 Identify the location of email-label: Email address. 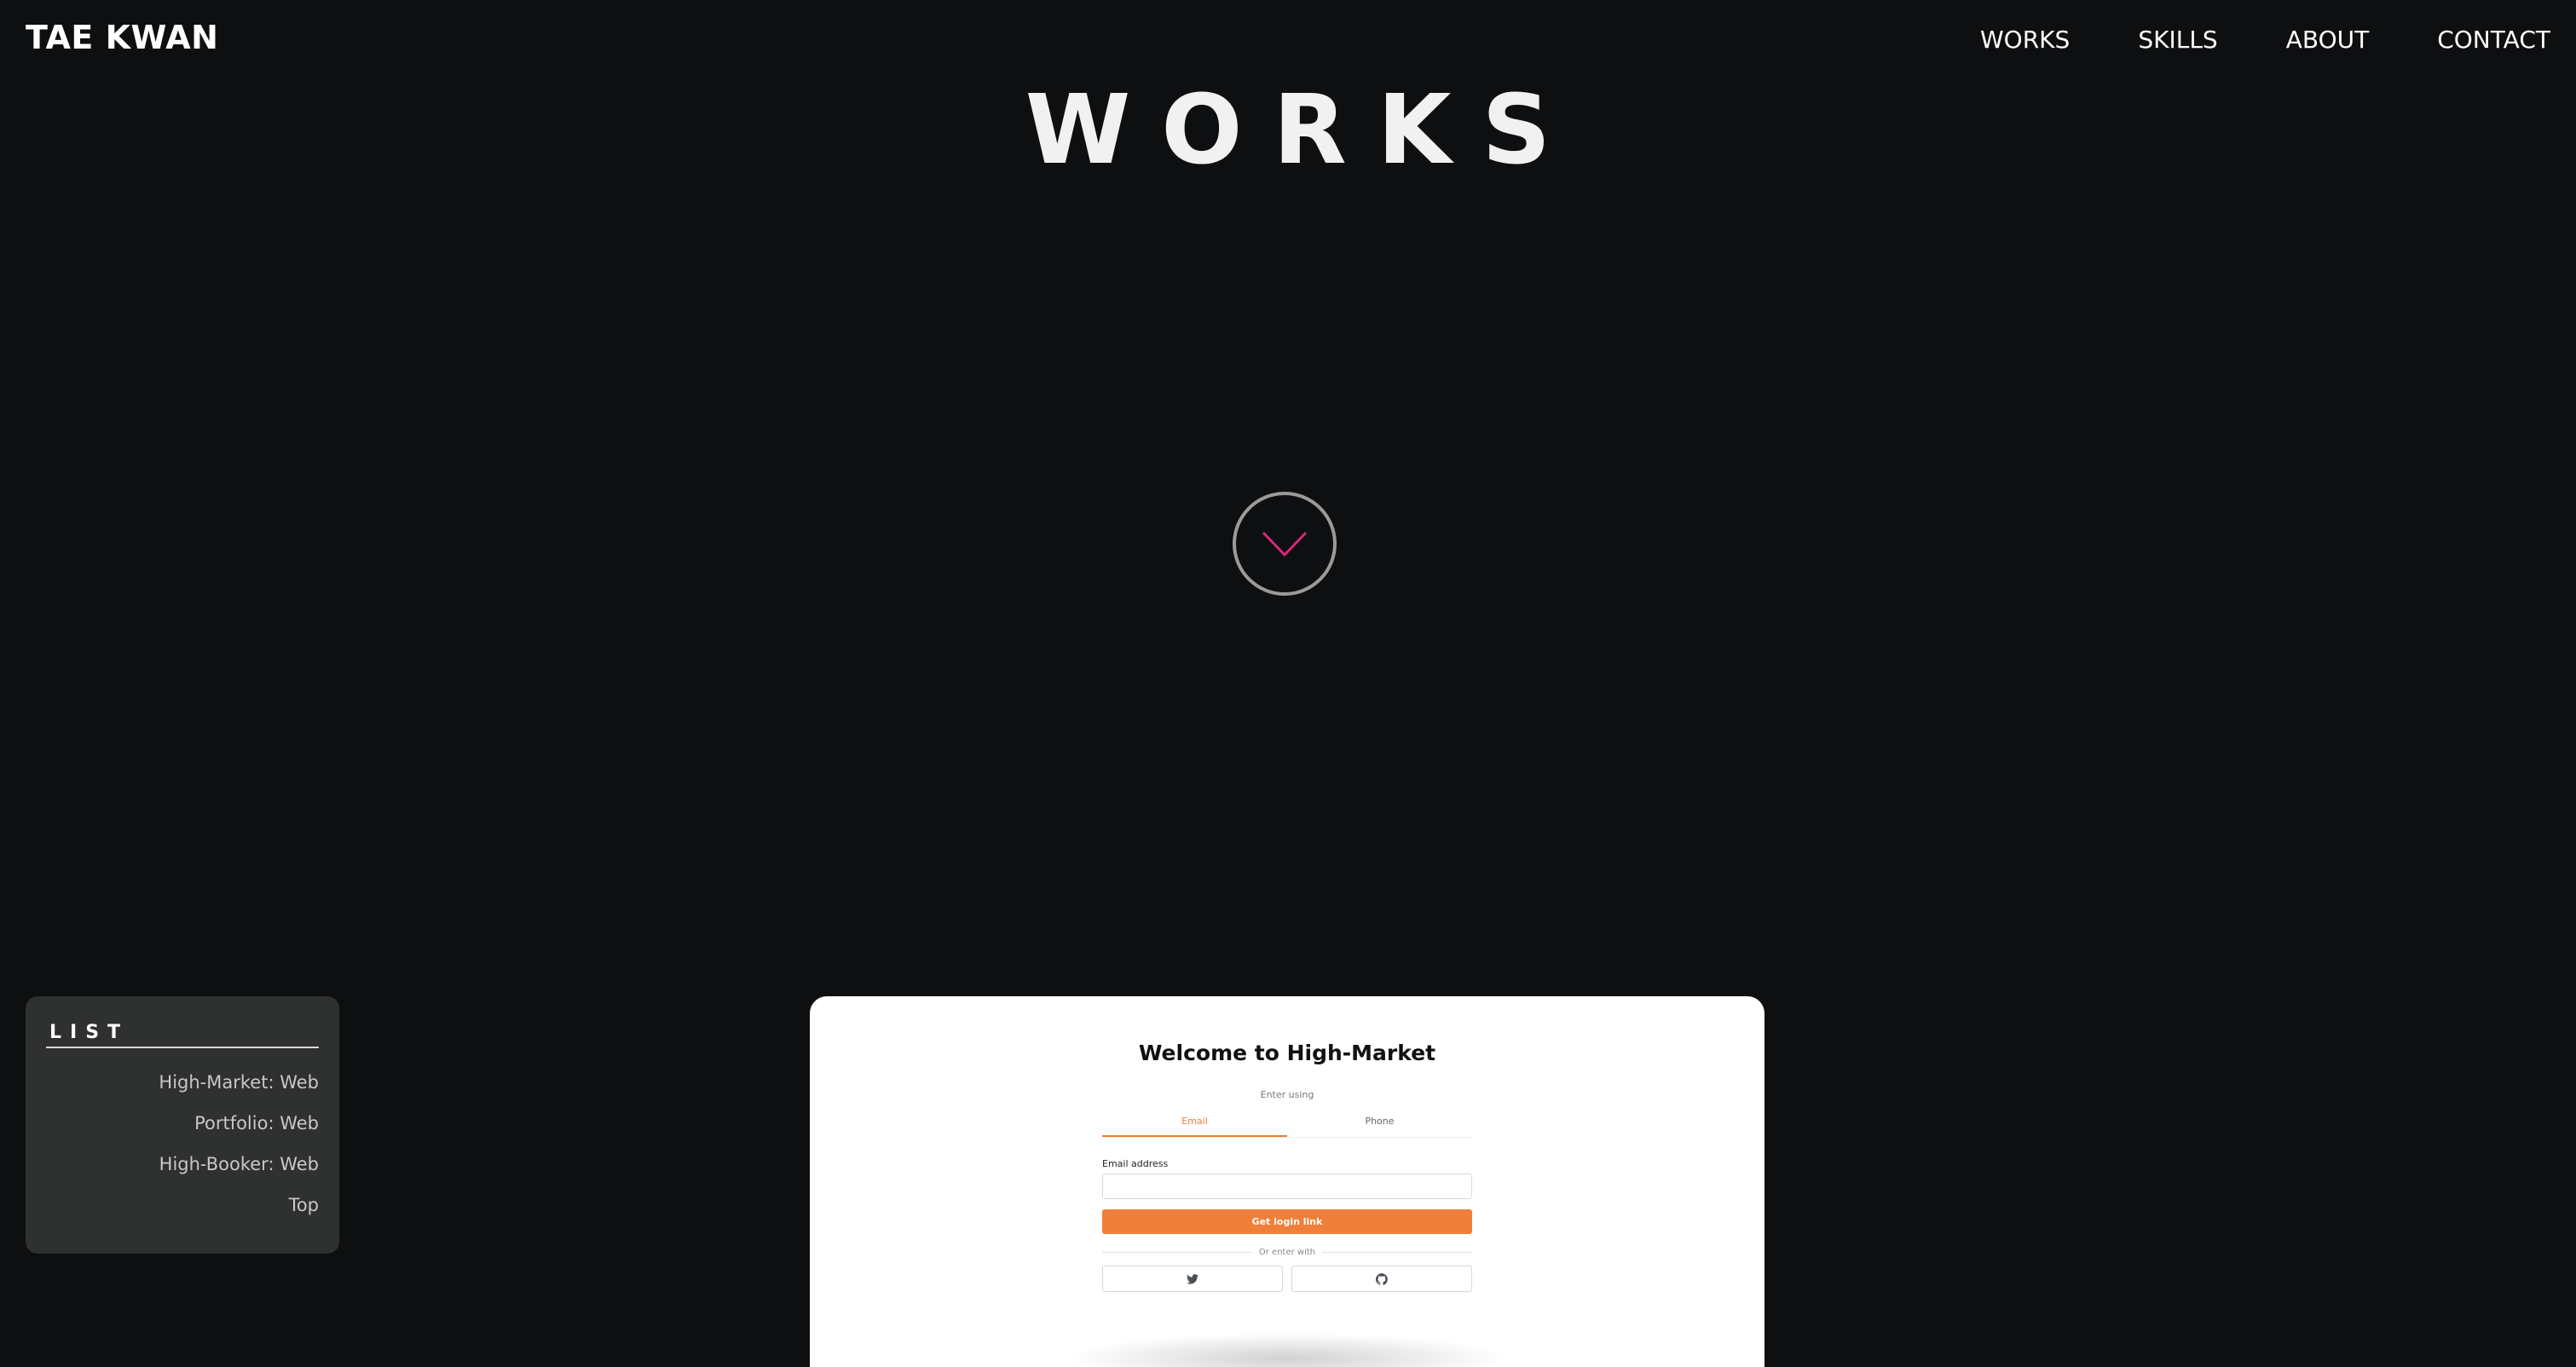
(1135, 1163).